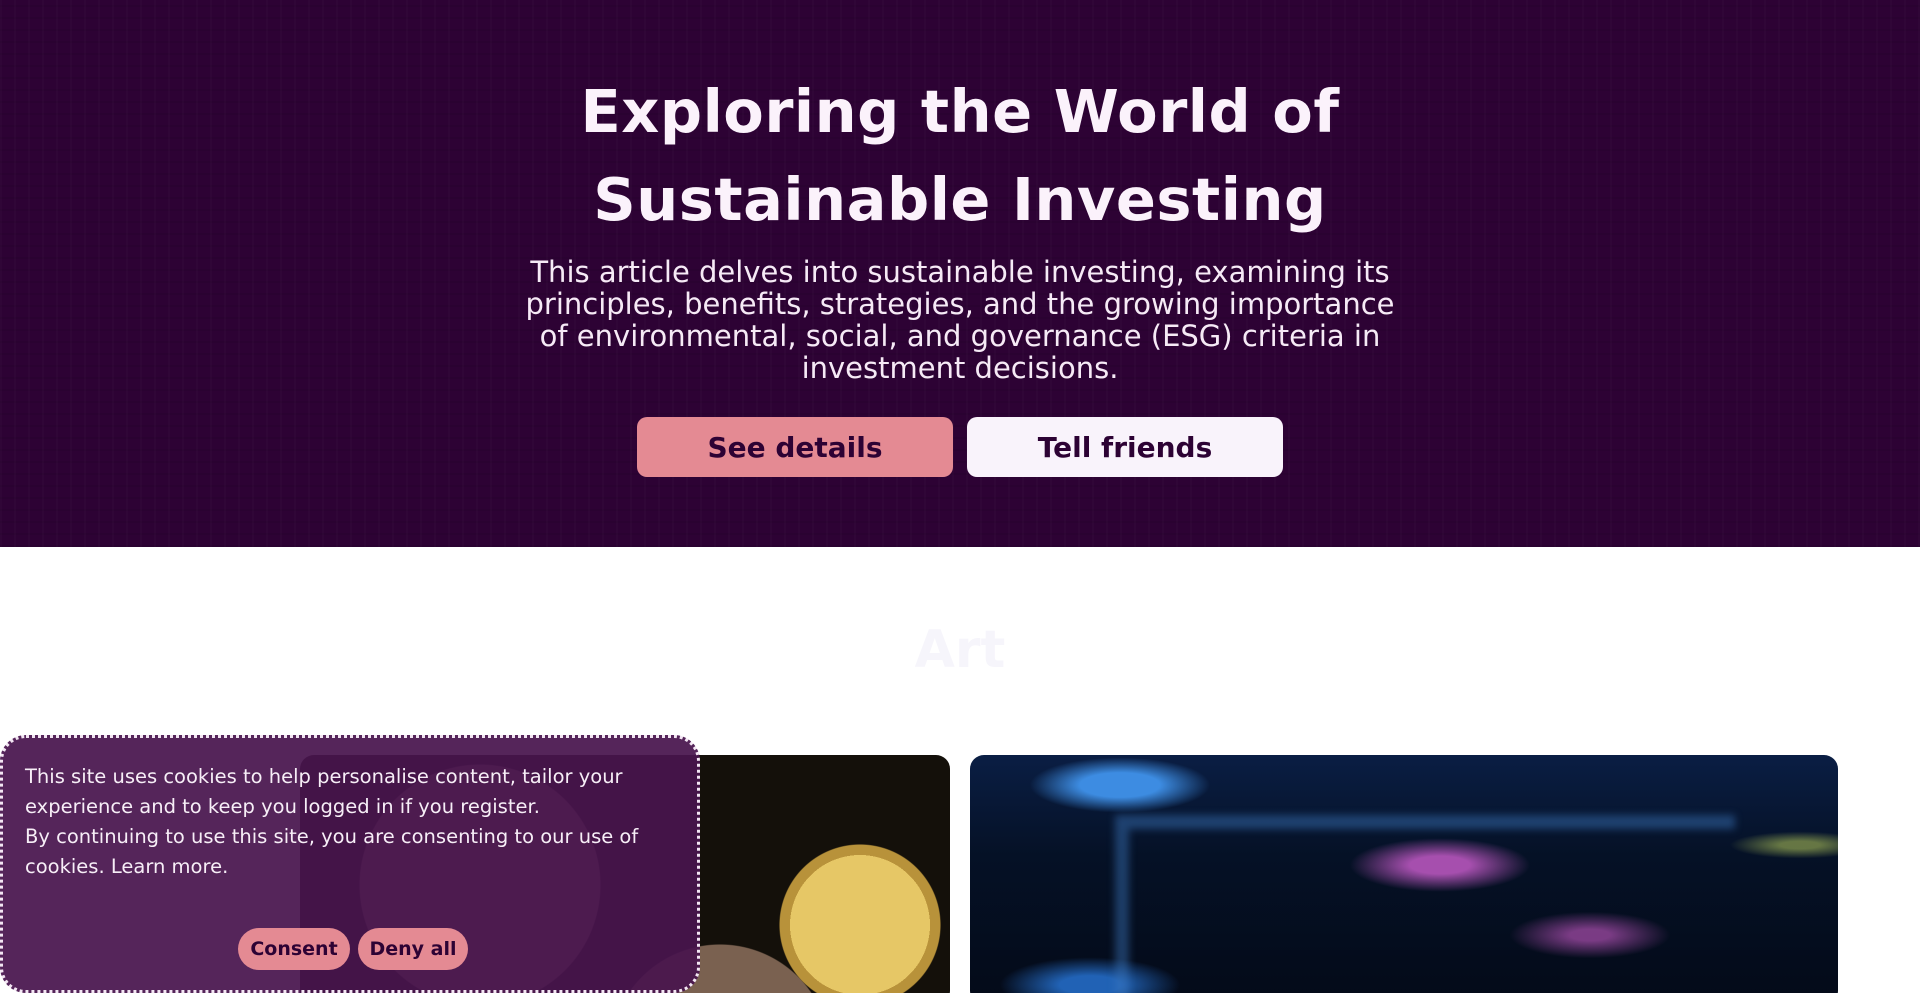 The image size is (1920, 993). I want to click on section-title: Art, so click(960, 650).